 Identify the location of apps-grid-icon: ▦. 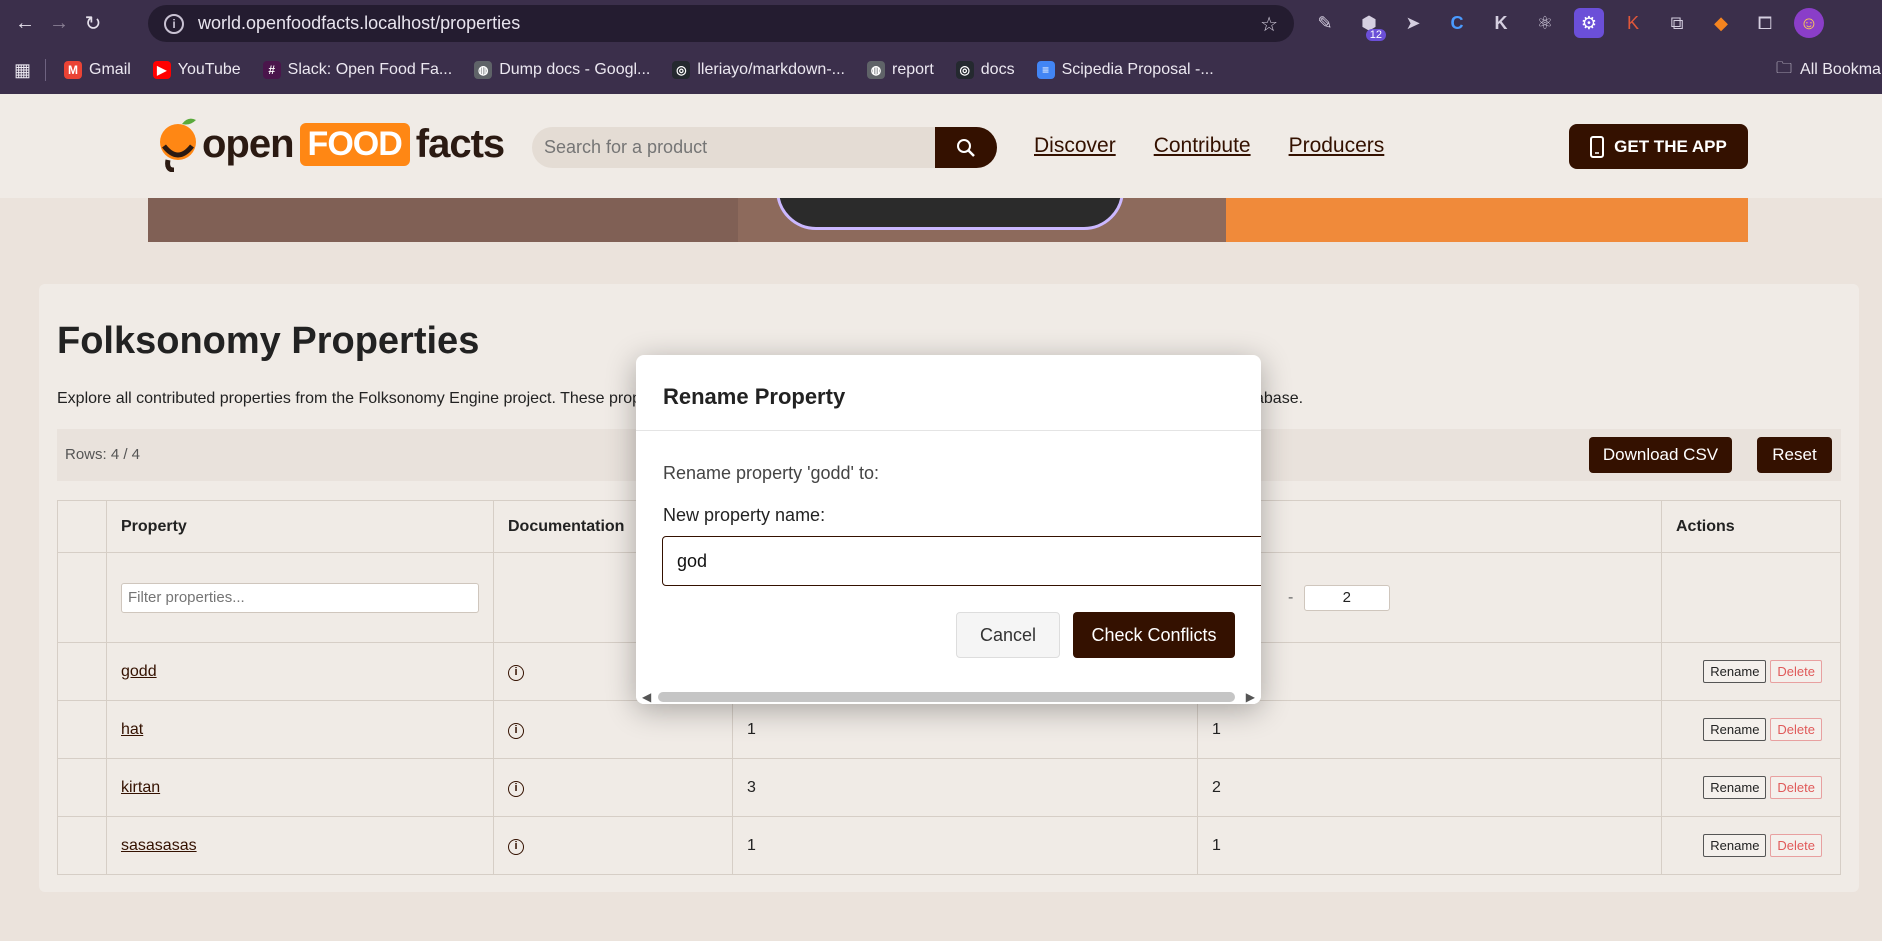
(22, 70).